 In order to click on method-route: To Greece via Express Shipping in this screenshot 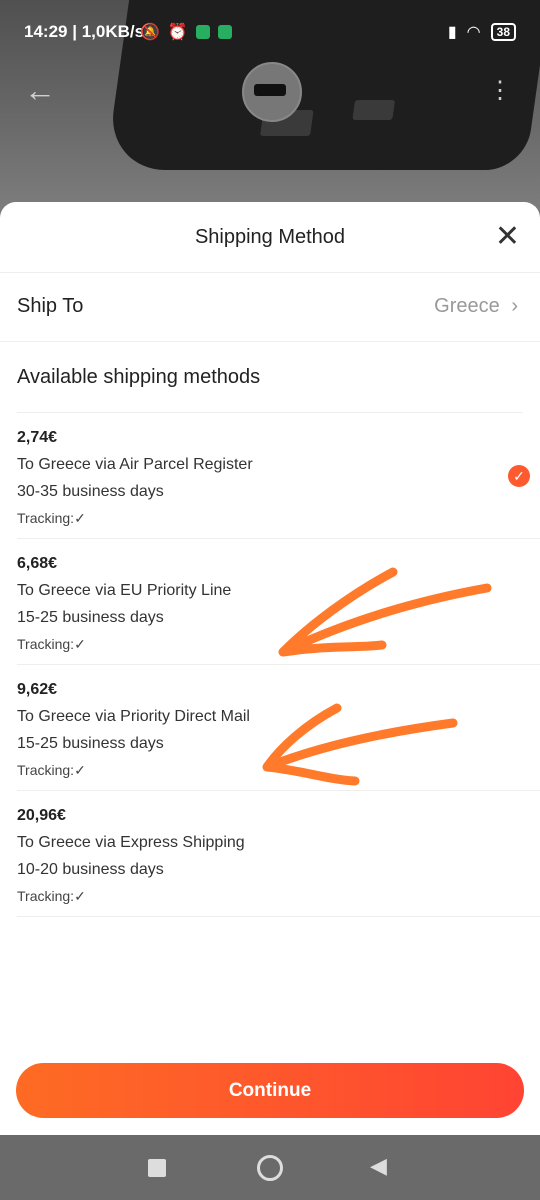, I will do `click(131, 842)`.